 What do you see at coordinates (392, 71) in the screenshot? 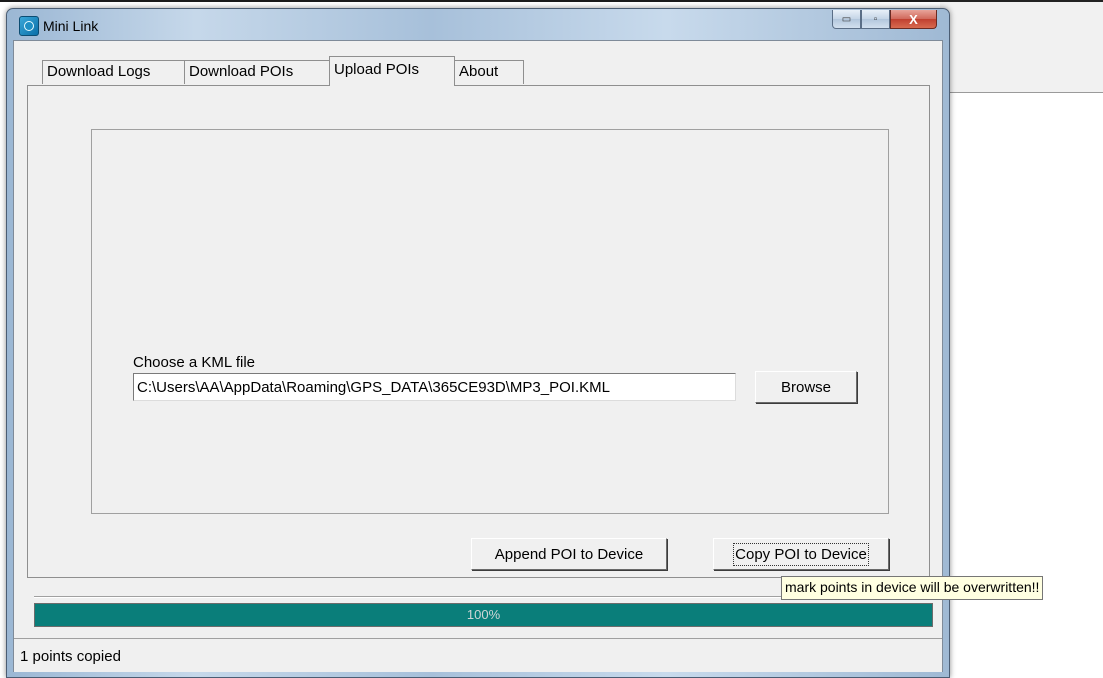
I see `tab-upload-pois: Upload POIs` at bounding box center [392, 71].